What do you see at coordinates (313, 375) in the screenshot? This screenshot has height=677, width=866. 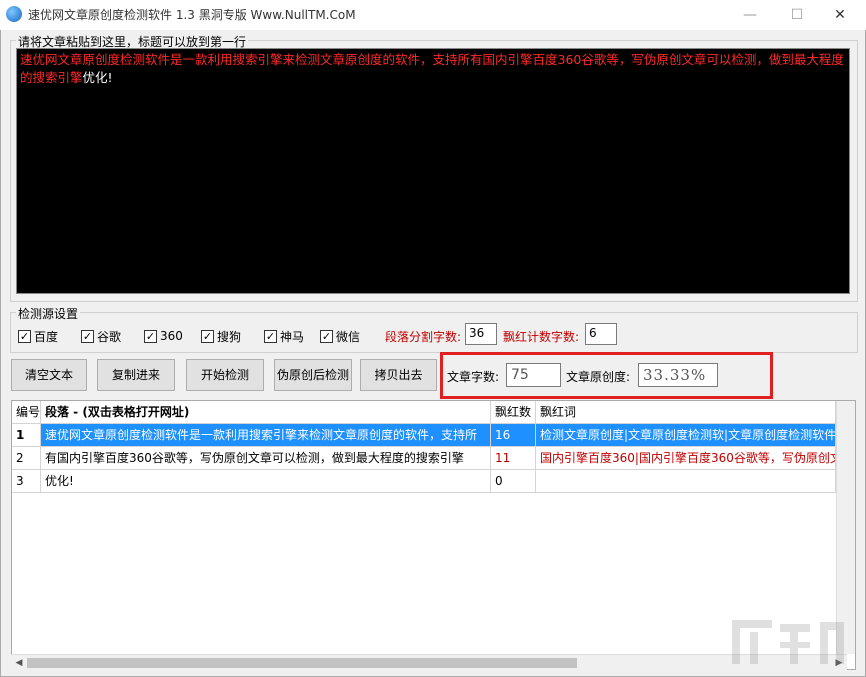 I see `pseudo-original-check-button: 伪原创后检测` at bounding box center [313, 375].